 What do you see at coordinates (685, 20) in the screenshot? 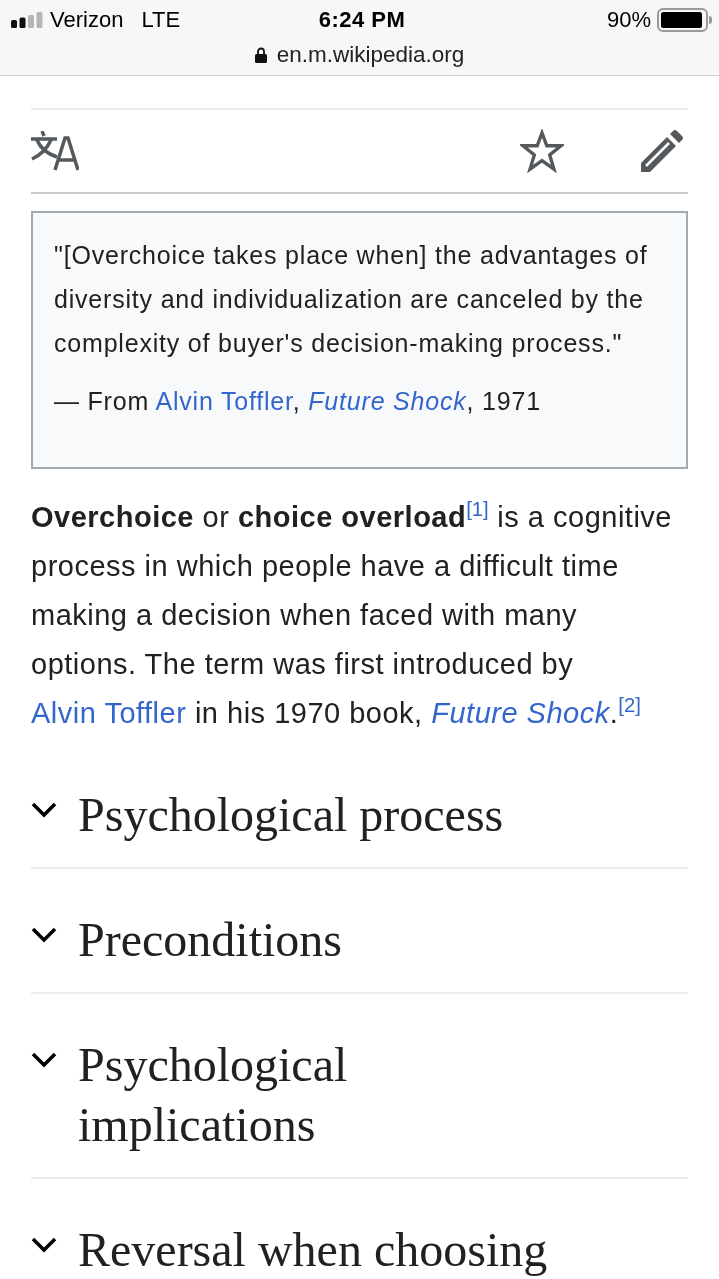
I see `battery-icon` at bounding box center [685, 20].